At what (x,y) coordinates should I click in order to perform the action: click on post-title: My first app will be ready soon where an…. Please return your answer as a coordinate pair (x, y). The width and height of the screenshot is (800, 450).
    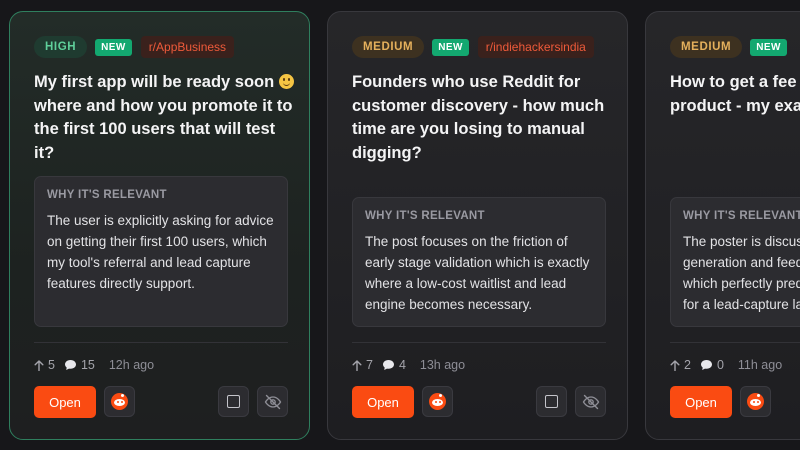
    Looking at the image, I should click on (165, 118).